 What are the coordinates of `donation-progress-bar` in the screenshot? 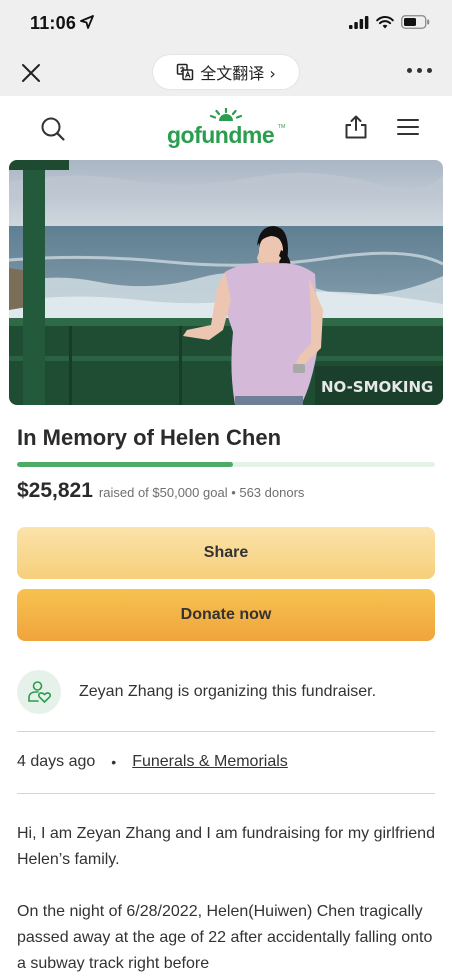 It's located at (226, 464).